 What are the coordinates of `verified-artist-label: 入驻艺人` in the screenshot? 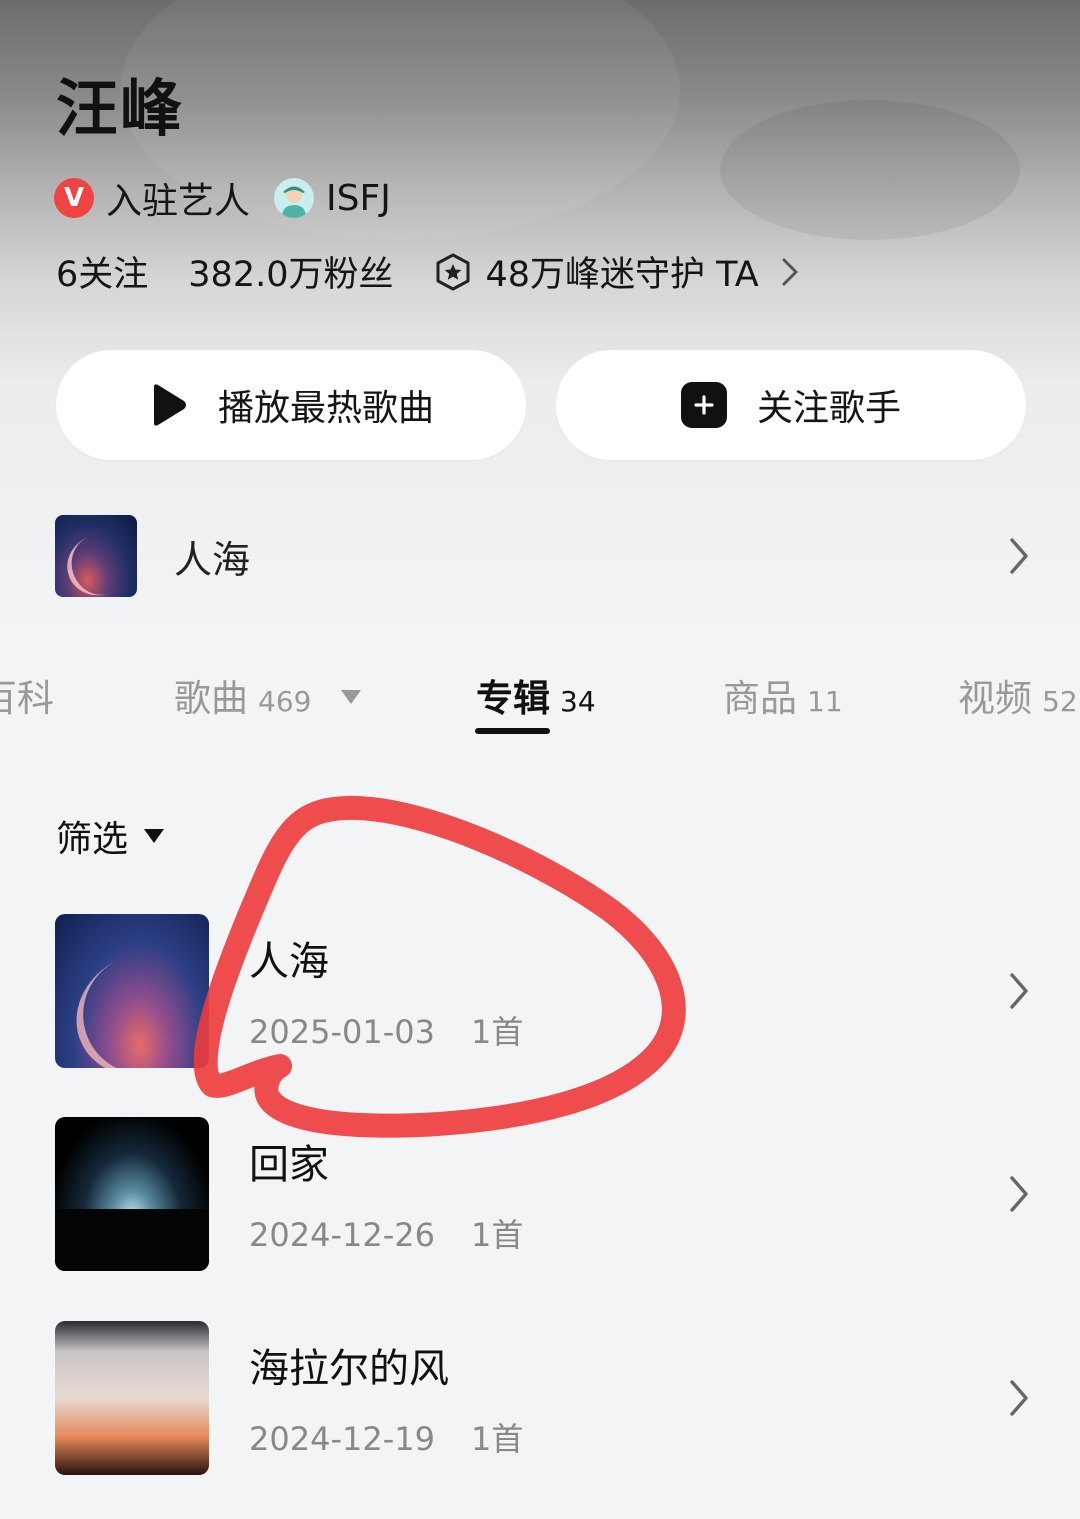 It's located at (178, 198).